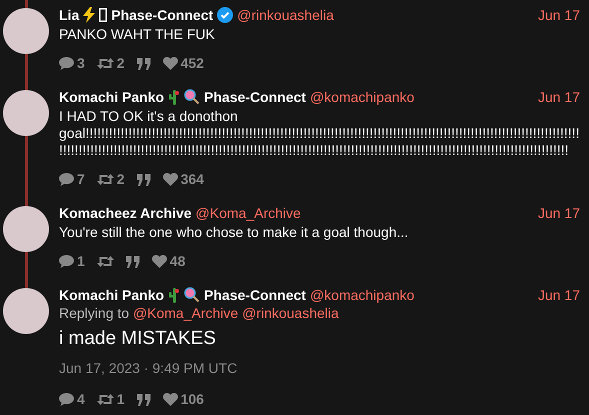 The image size is (589, 415). Describe the element at coordinates (89, 15) in the screenshot. I see `bolt-icon` at that location.